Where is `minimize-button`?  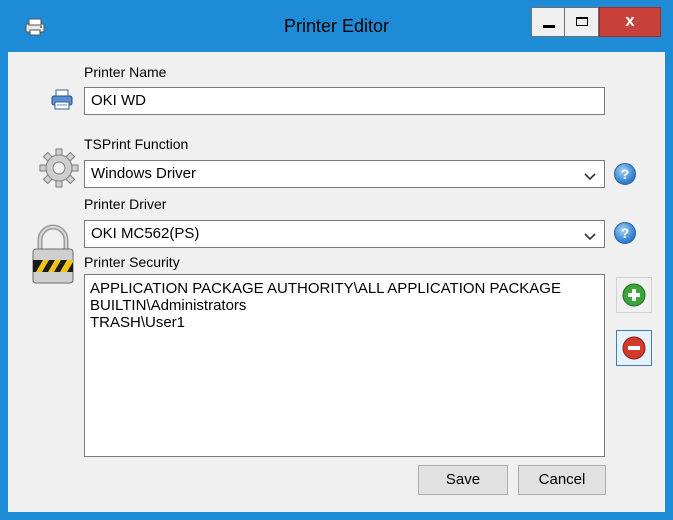 minimize-button is located at coordinates (548, 22).